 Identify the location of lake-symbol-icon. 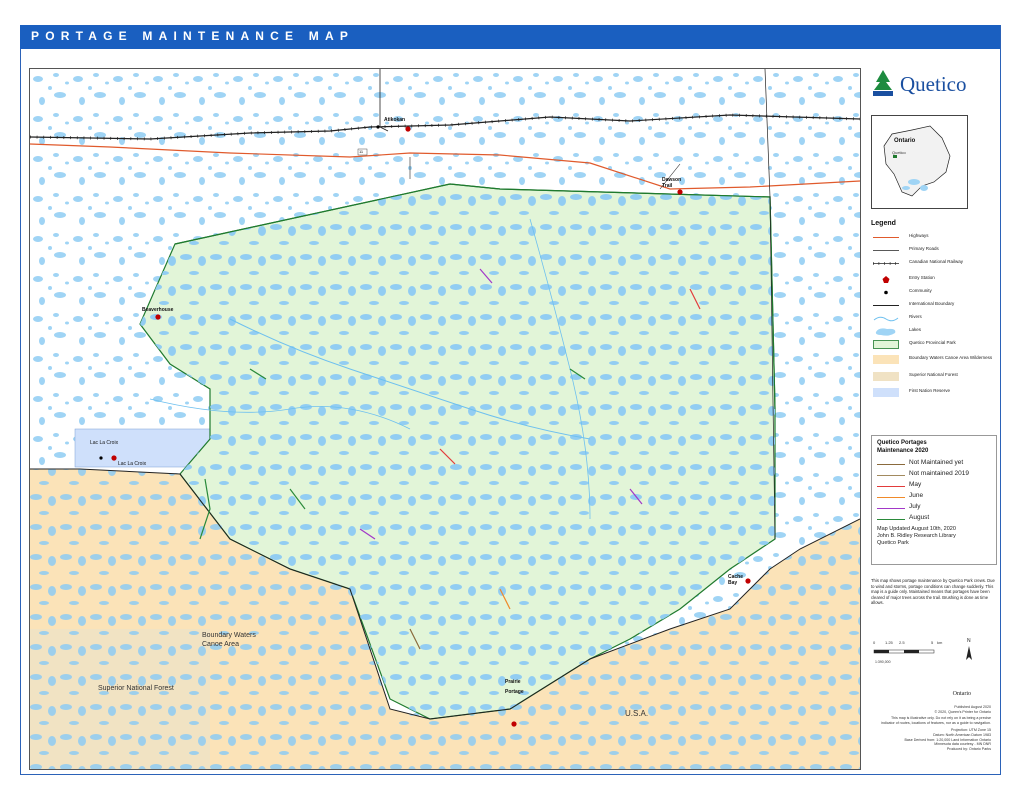
(885, 332).